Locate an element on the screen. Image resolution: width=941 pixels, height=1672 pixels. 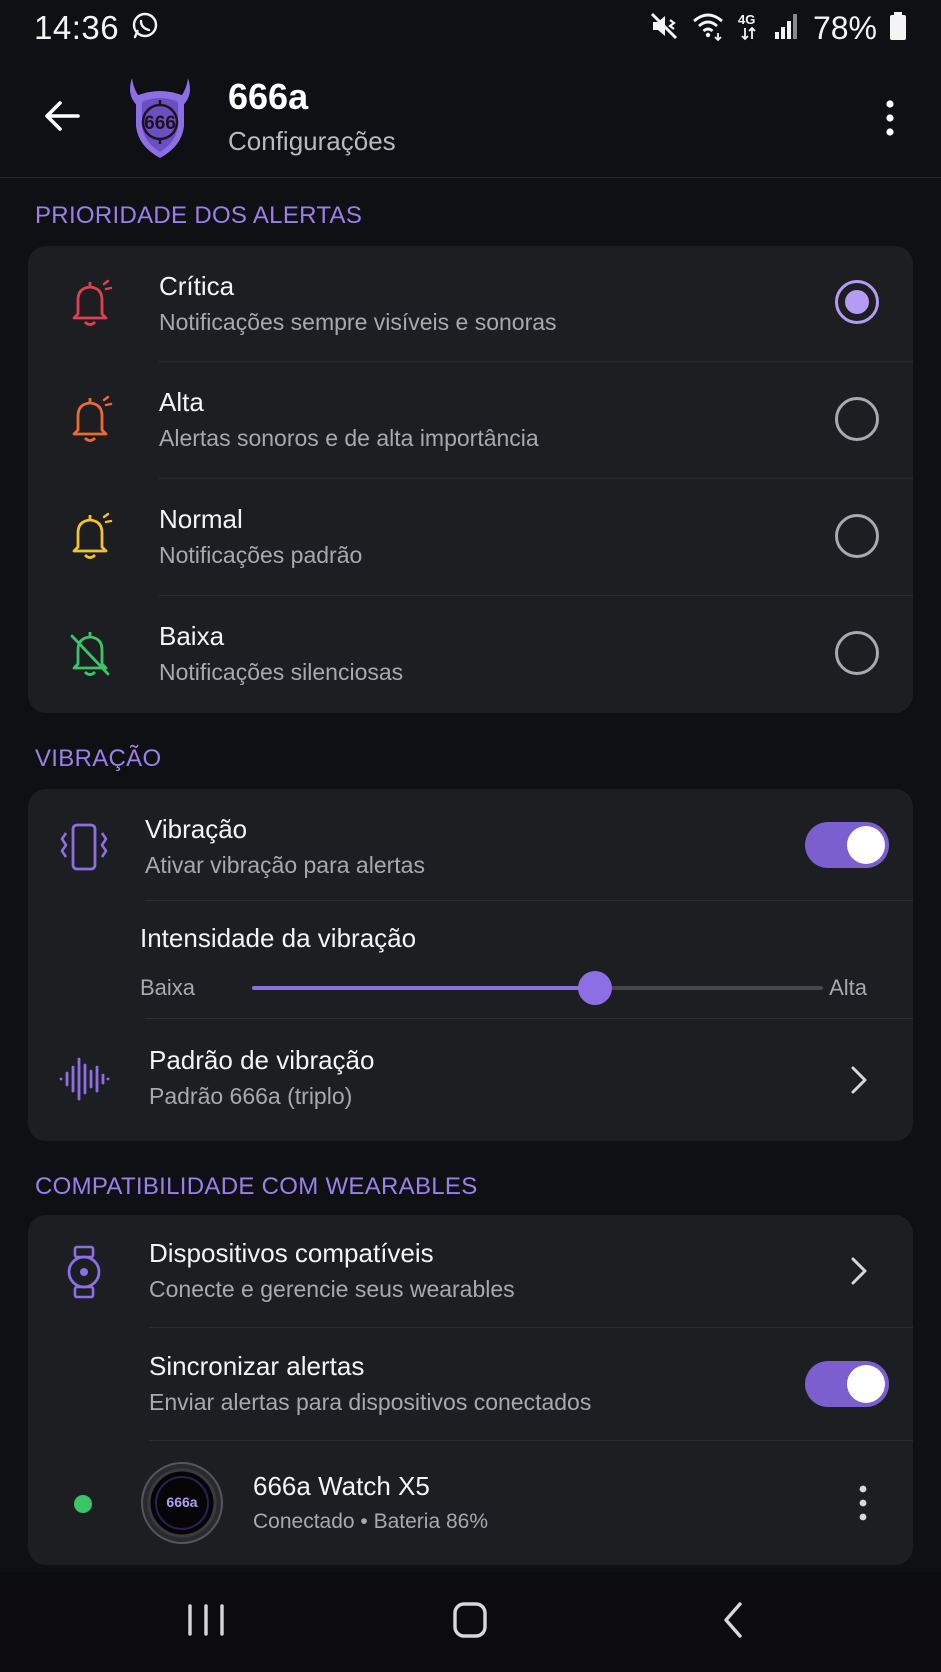
whatsapp-icon is located at coordinates (145, 28).